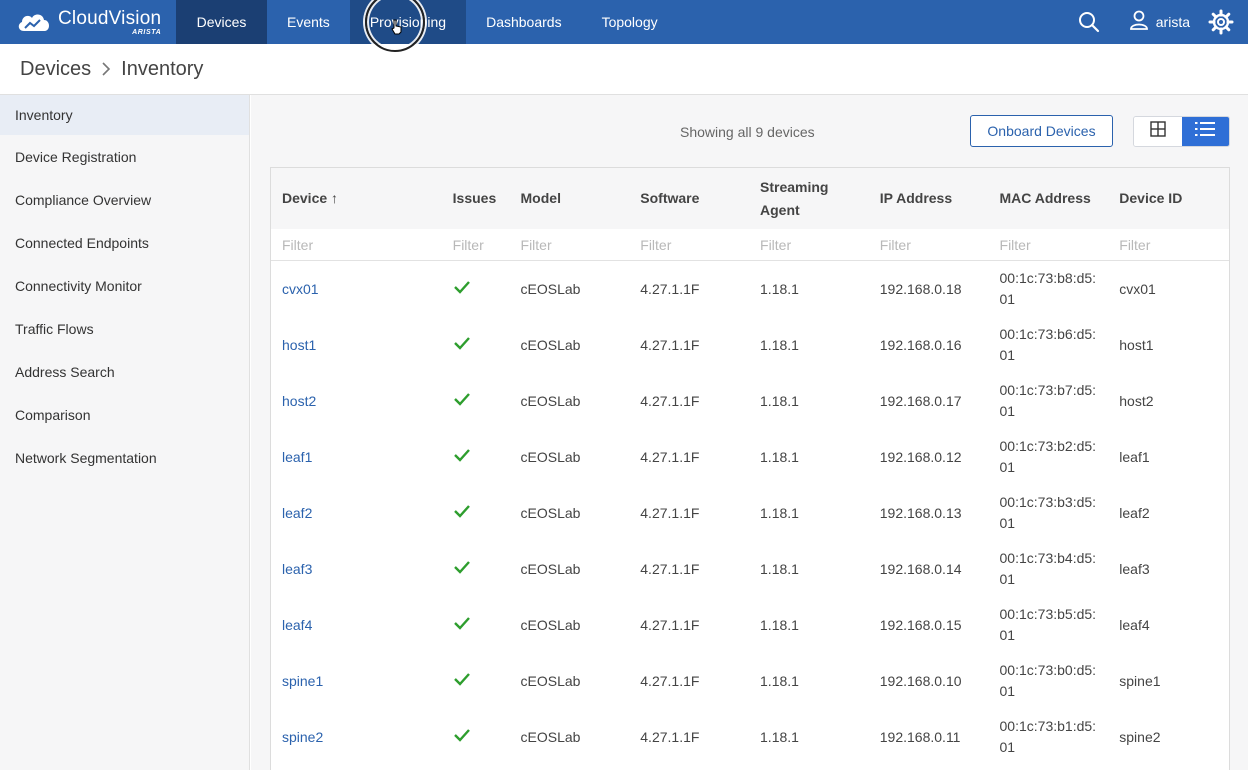 This screenshot has height=770, width=1248. I want to click on device-link: leaf3, so click(356, 569).